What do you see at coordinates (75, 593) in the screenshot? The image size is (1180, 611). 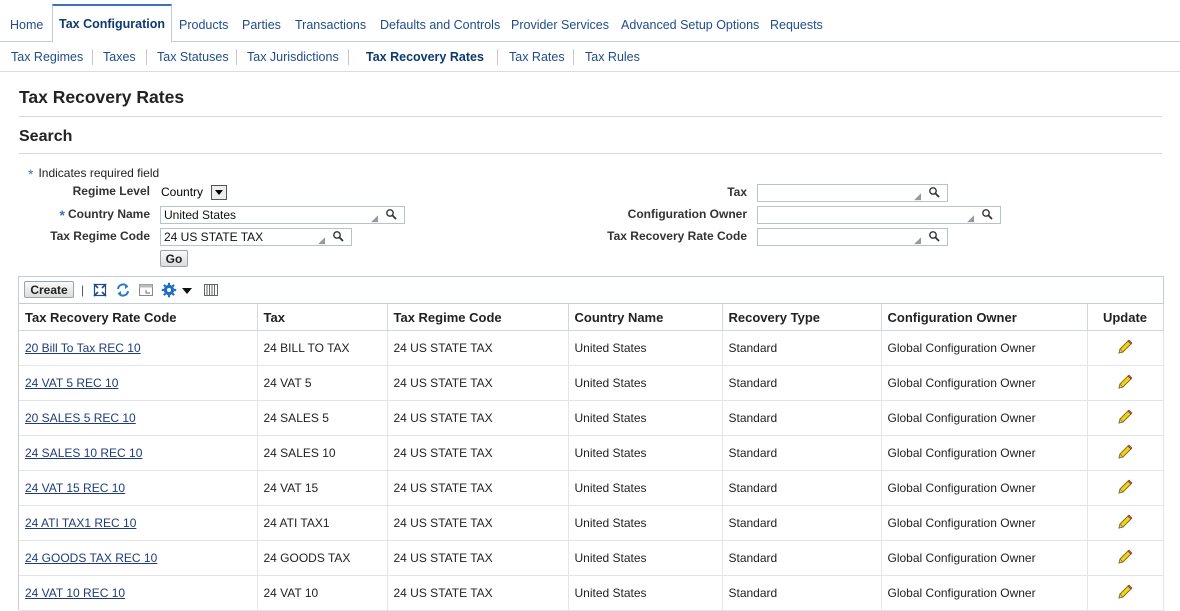 I see `tax-recovery-rate-code-link: 24 VAT 10 REC 10` at bounding box center [75, 593].